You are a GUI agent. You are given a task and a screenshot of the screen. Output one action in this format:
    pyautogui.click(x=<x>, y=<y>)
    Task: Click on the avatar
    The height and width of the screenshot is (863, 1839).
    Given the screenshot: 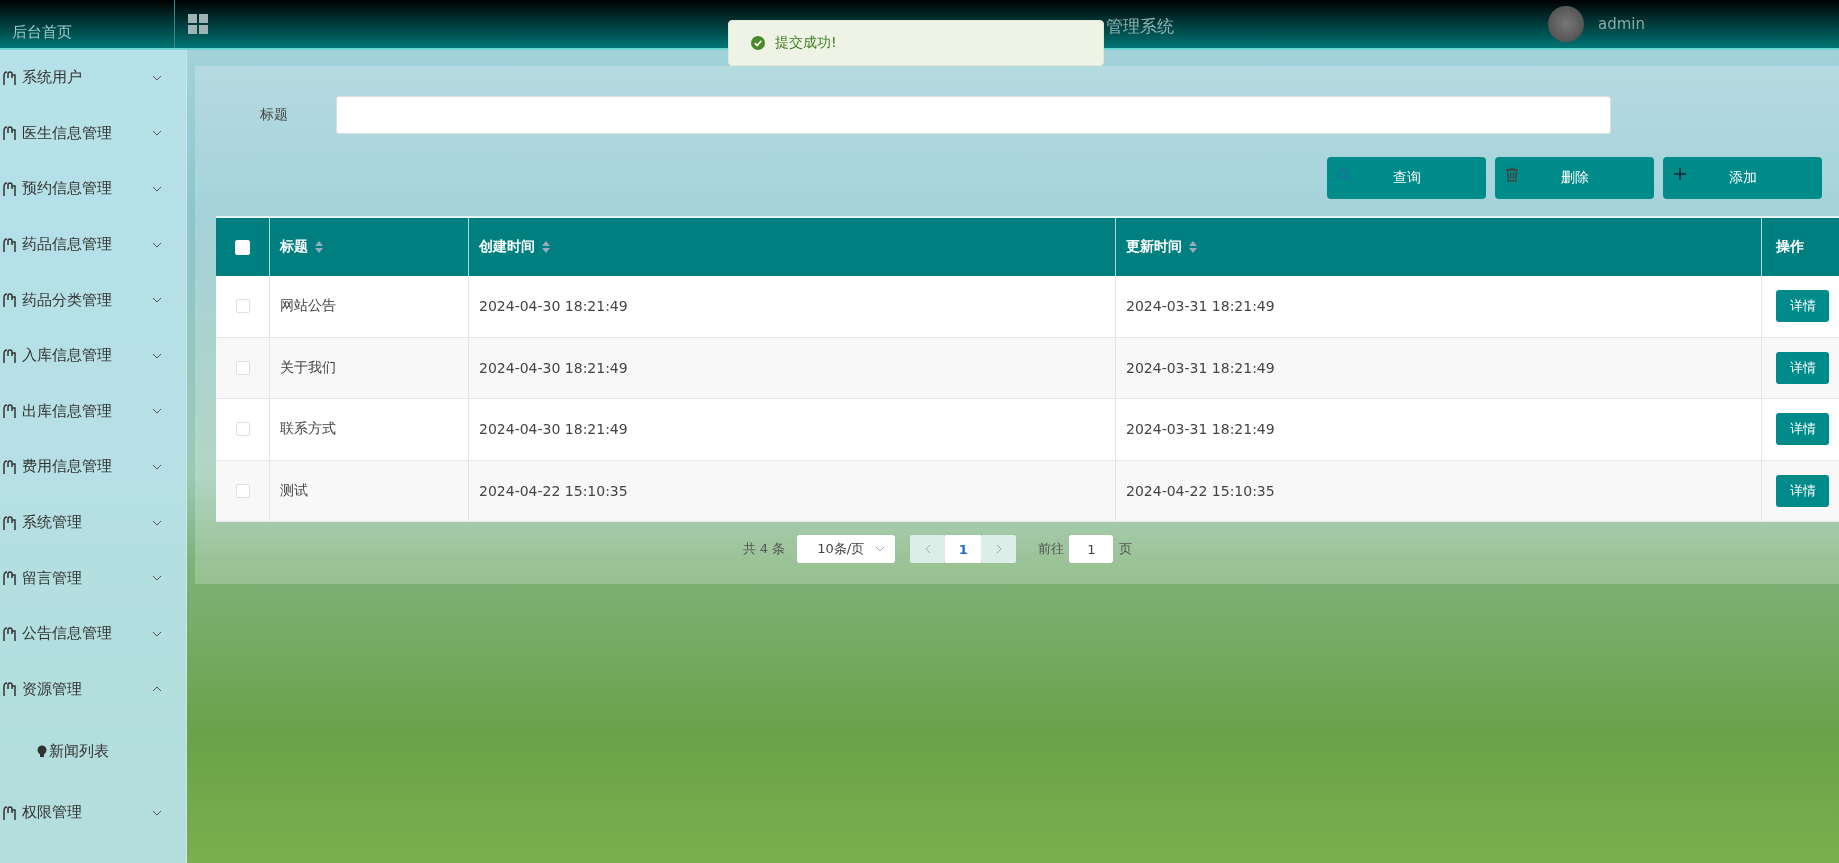 What is the action you would take?
    pyautogui.click(x=1566, y=24)
    